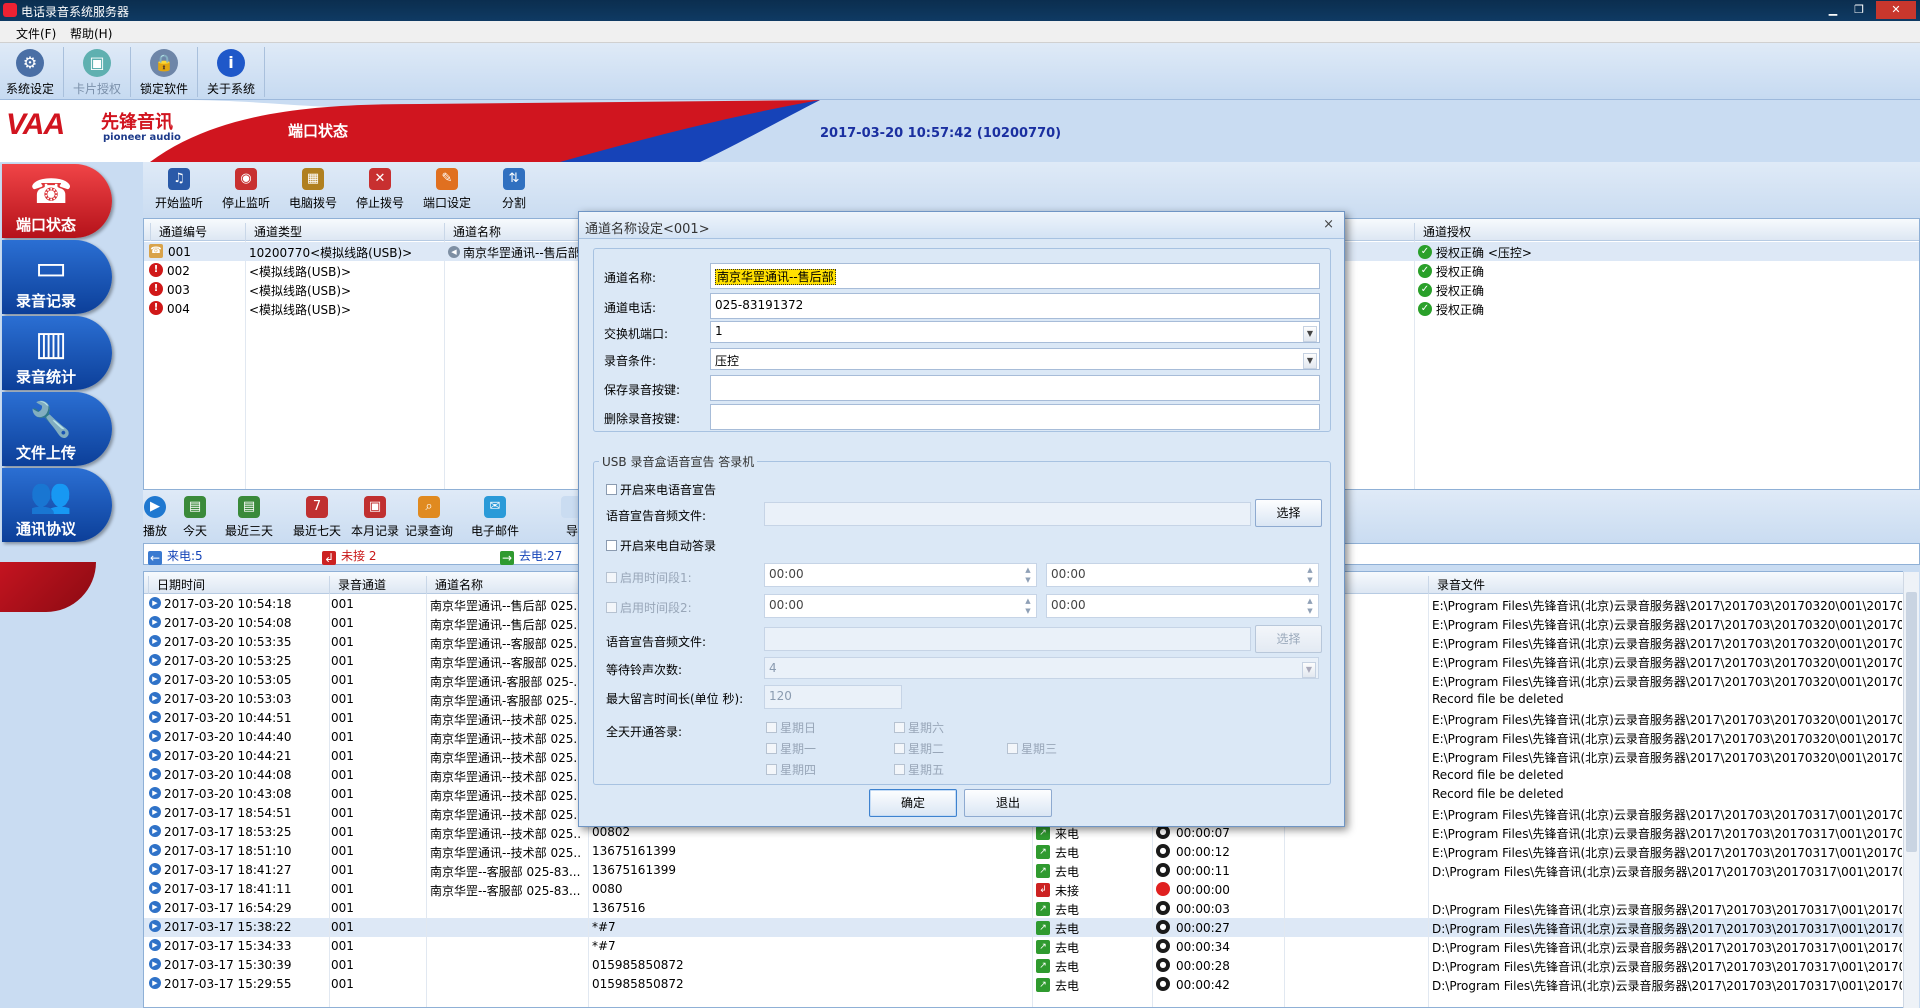 Image resolution: width=1920 pixels, height=1008 pixels. Describe the element at coordinates (919, 727) in the screenshot. I see `weekday-sat-checkbox: 星期六` at that location.